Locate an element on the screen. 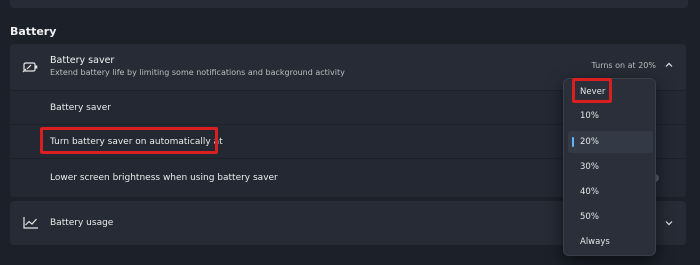 The height and width of the screenshot is (265, 700). option-40: 40% is located at coordinates (610, 192).